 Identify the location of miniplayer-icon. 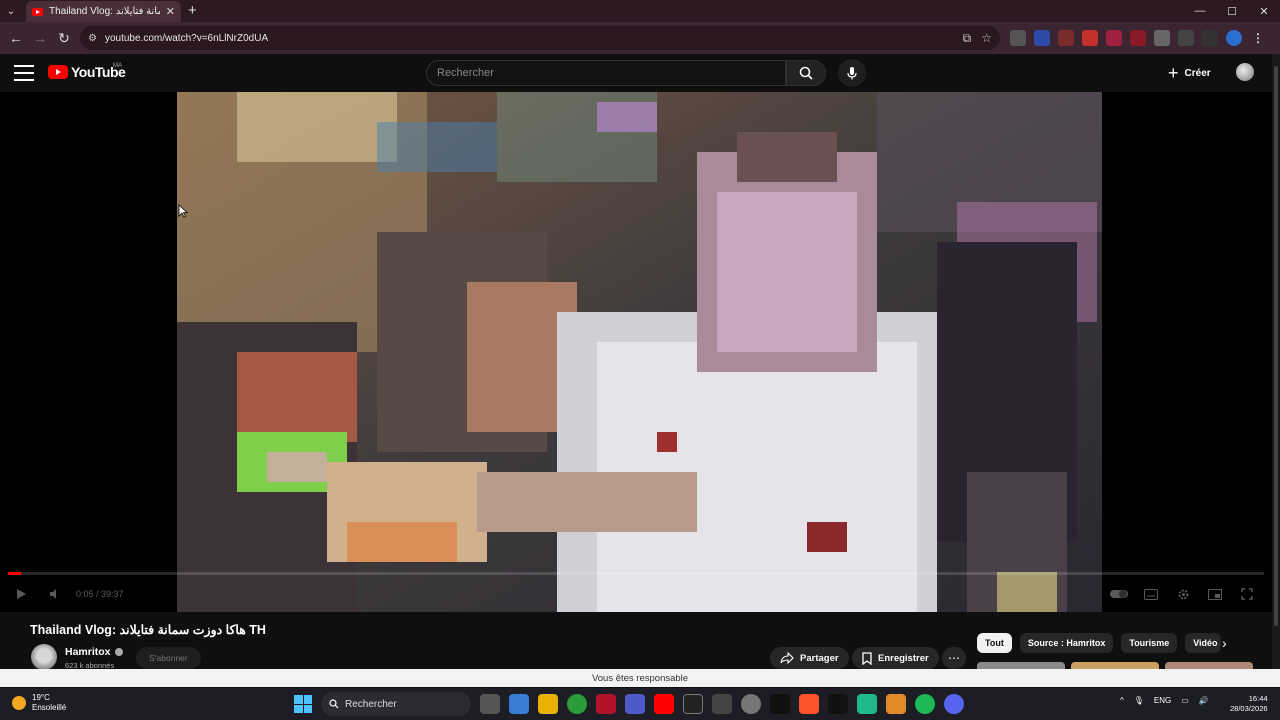
(1215, 594).